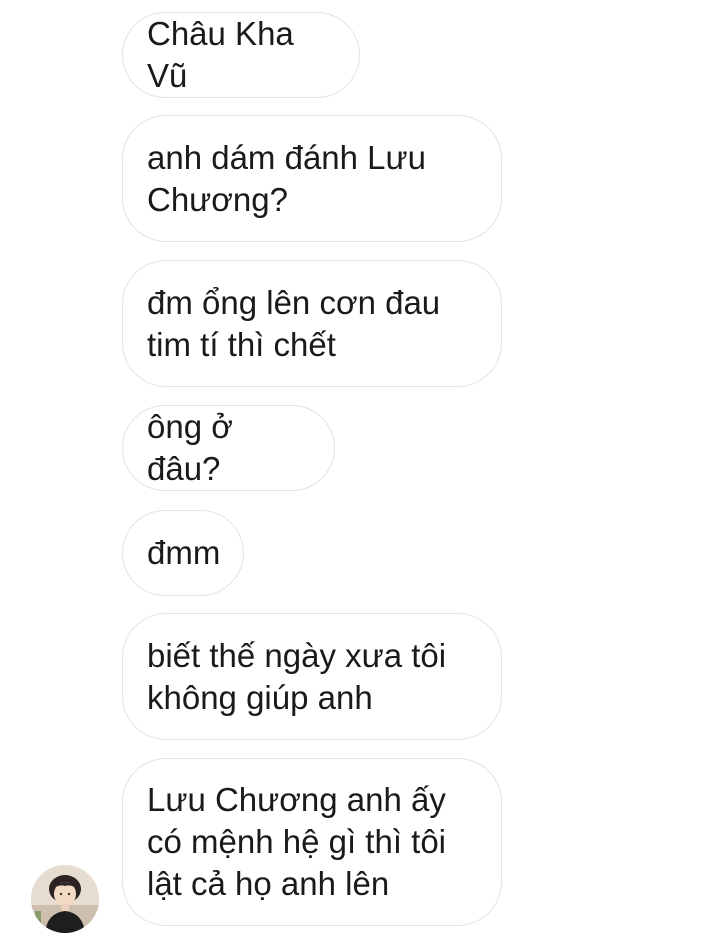  I want to click on message-bubble: anh dám đánh Lưu Chương?, so click(312, 178).